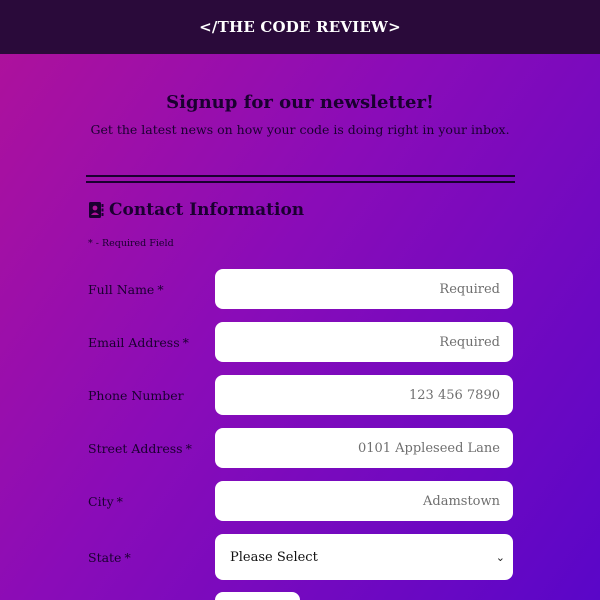 The image size is (600, 600). I want to click on state-select-value: Please Select, so click(274, 557).